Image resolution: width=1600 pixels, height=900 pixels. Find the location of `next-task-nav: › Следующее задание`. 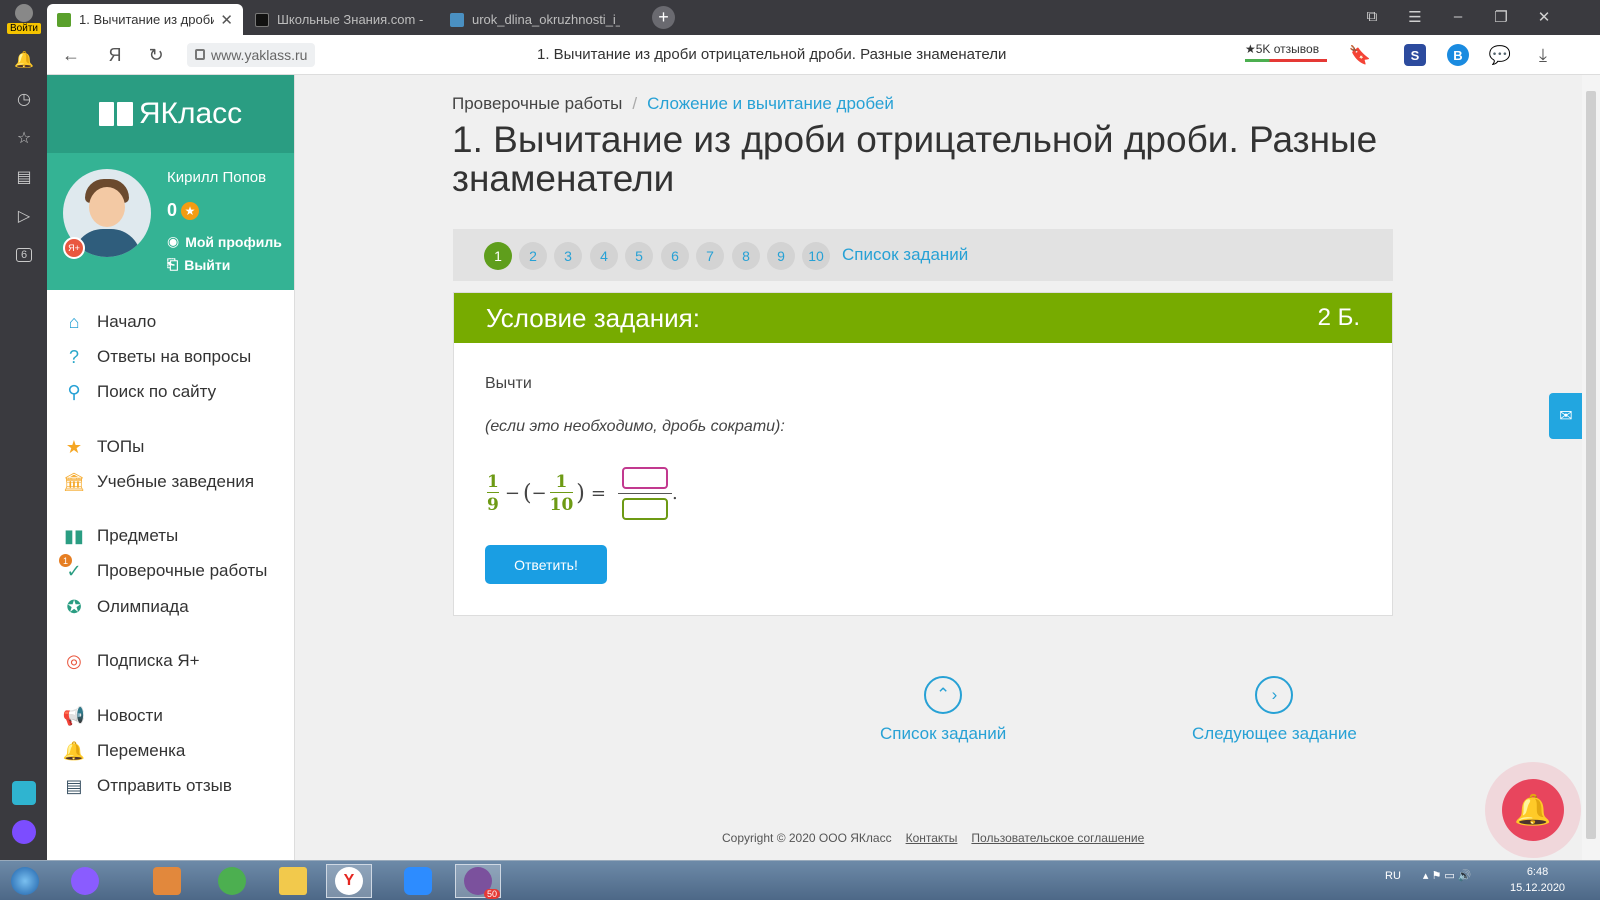

next-task-nav: › Следующее задание is located at coordinates (1274, 710).